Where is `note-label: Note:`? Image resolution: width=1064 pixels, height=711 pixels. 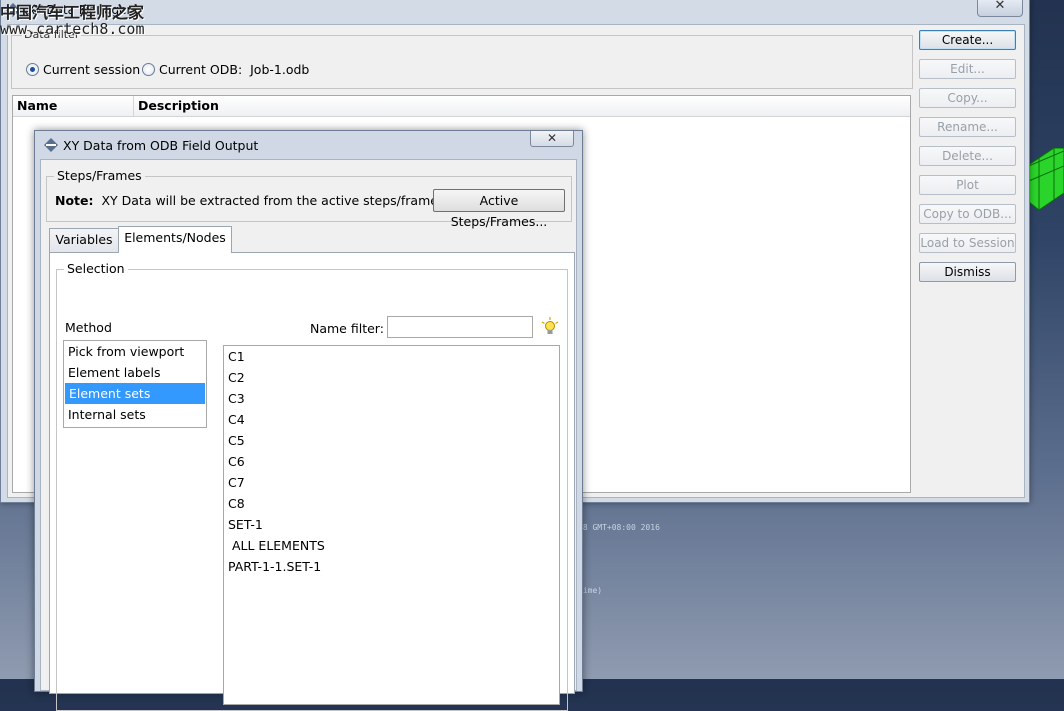 note-label: Note: is located at coordinates (74, 200).